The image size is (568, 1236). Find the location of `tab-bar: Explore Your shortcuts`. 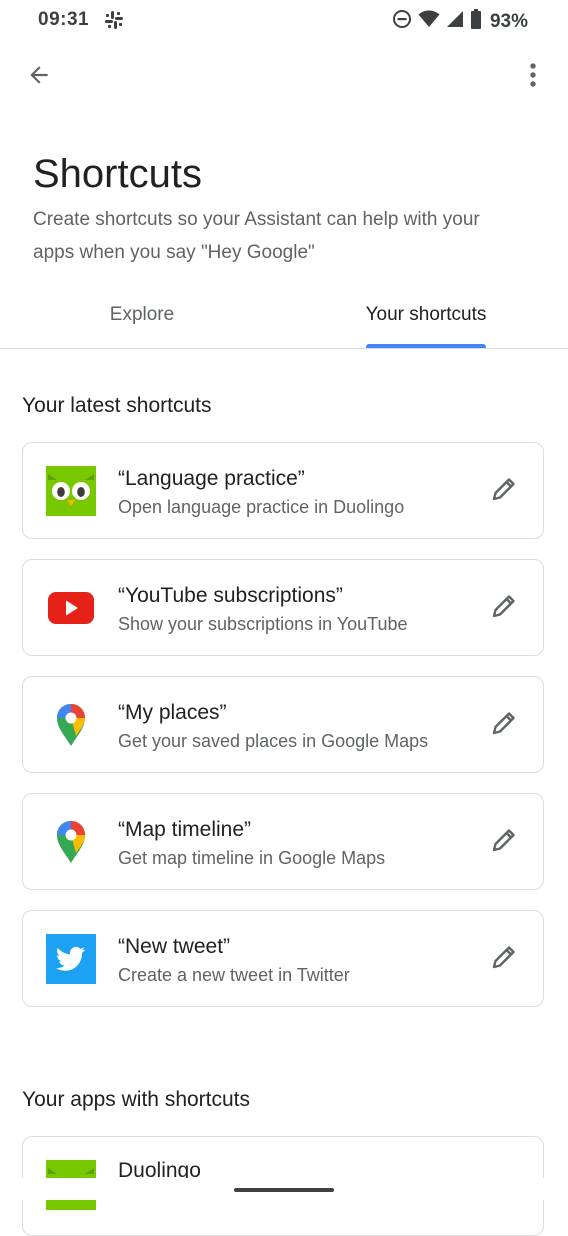

tab-bar: Explore Your shortcuts is located at coordinates (284, 319).